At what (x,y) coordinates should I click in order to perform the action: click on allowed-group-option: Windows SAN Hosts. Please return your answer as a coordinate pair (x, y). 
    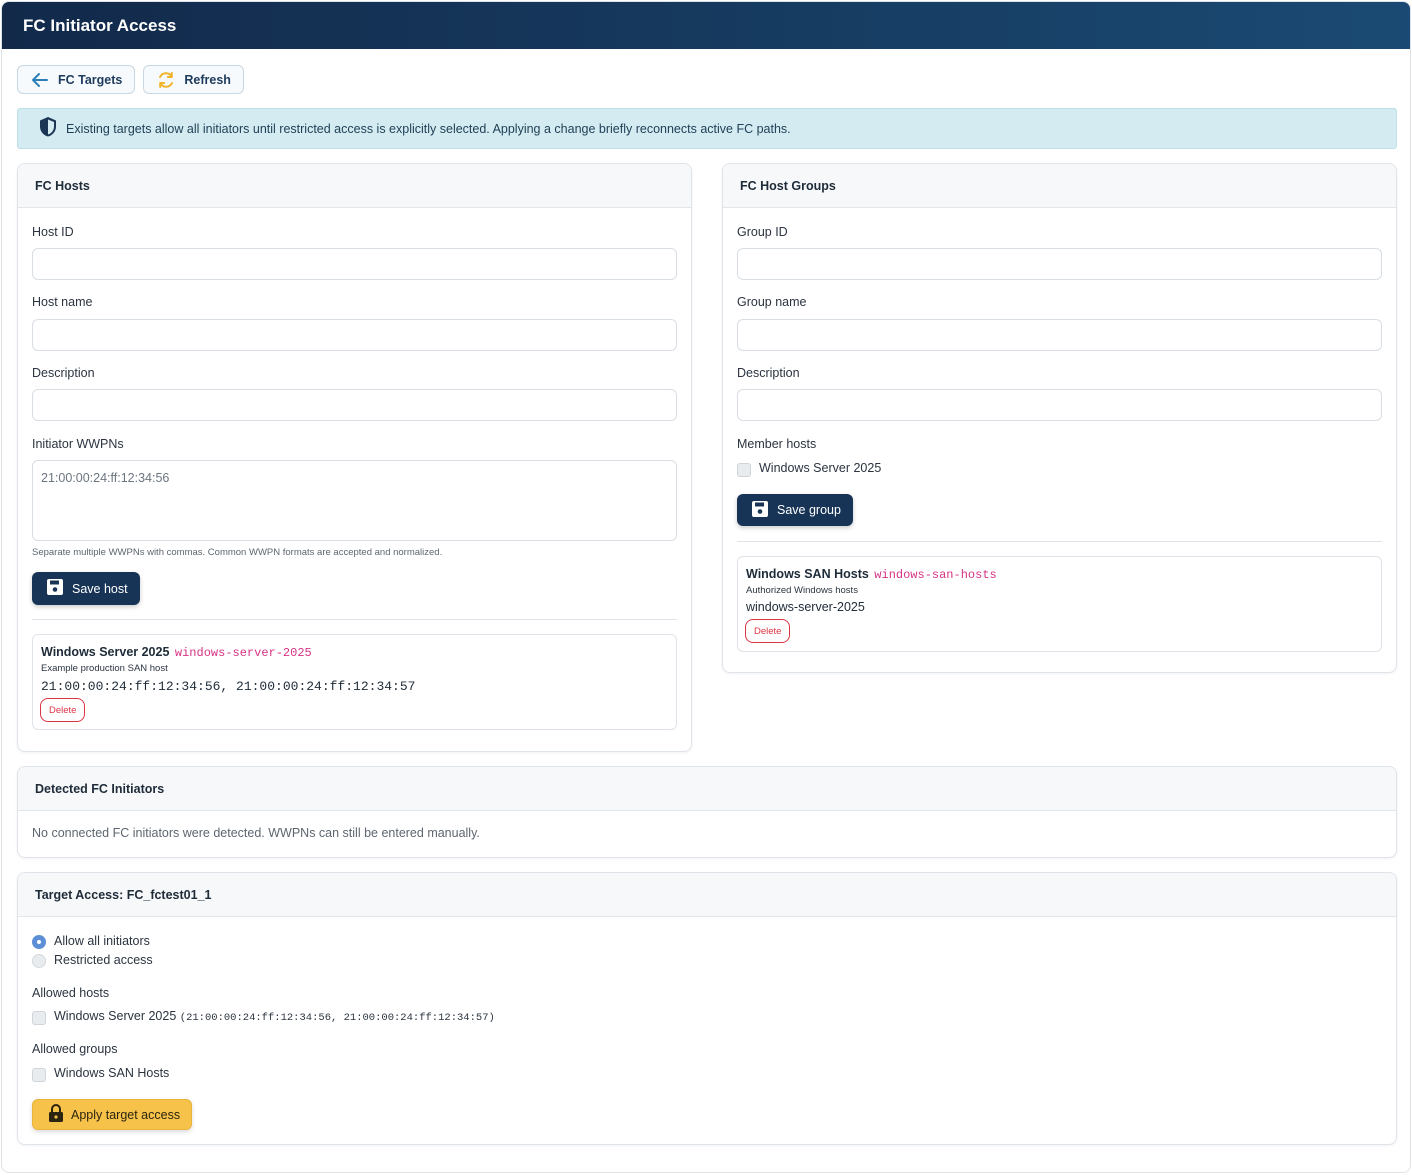
    Looking at the image, I should click on (112, 1073).